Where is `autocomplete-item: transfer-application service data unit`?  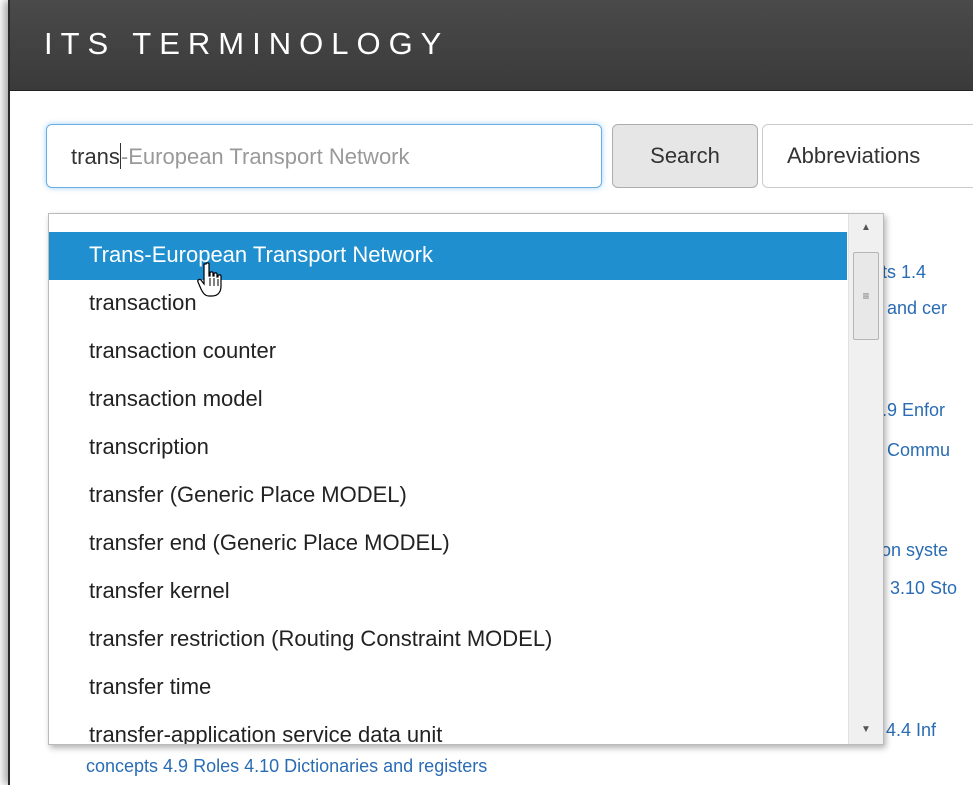
autocomplete-item: transfer-application service data unit is located at coordinates (448, 728).